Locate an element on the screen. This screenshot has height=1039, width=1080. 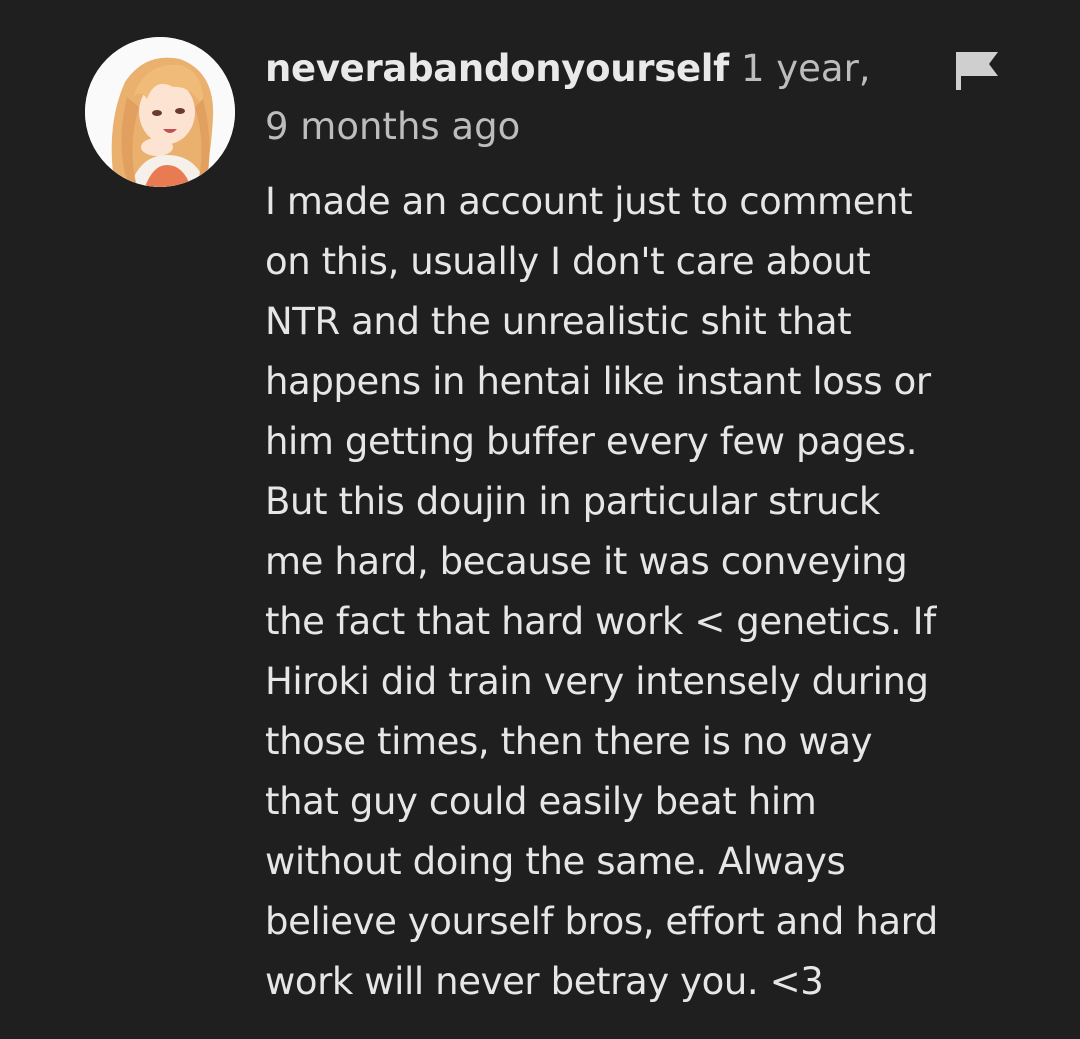
comment-header: neverabandonyourself 1 year, 9 months ago is located at coordinates (585, 98).